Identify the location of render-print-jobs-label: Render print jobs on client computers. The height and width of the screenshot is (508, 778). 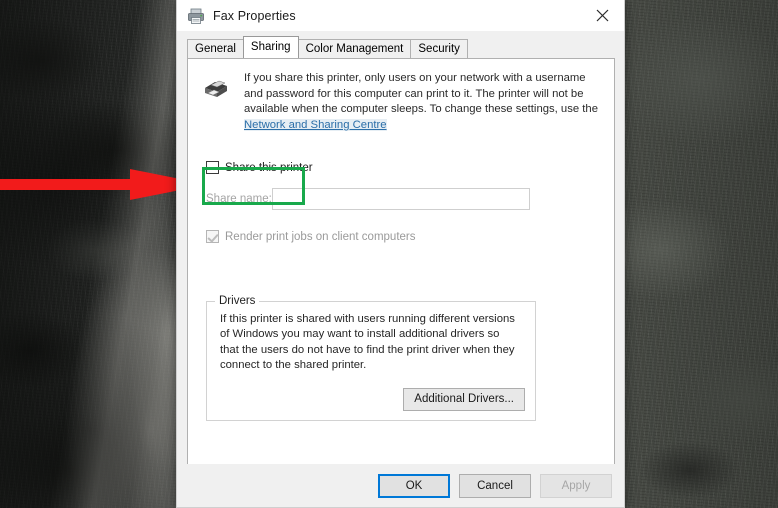
(320, 236).